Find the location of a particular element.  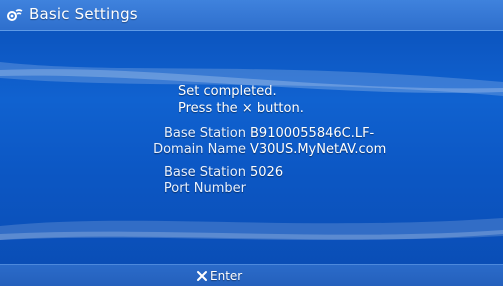

port-number-value: 5026 is located at coordinates (267, 172).